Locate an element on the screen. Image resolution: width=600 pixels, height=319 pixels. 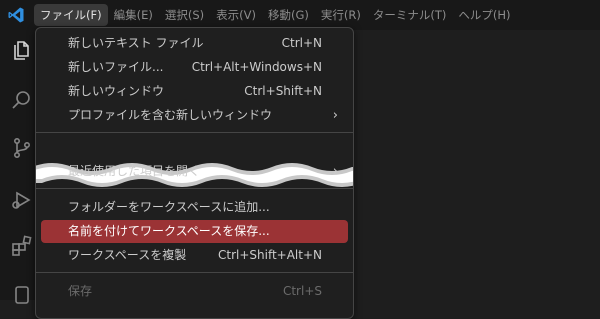
menu-item-new-file: 新しいファイル... Ctrl+Alt+Windows+N is located at coordinates (194, 67).